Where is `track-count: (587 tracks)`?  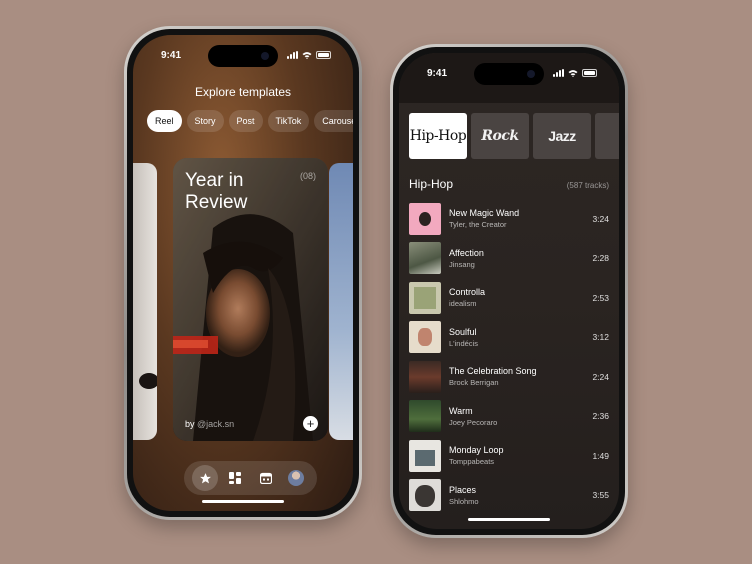 track-count: (587 tracks) is located at coordinates (587, 185).